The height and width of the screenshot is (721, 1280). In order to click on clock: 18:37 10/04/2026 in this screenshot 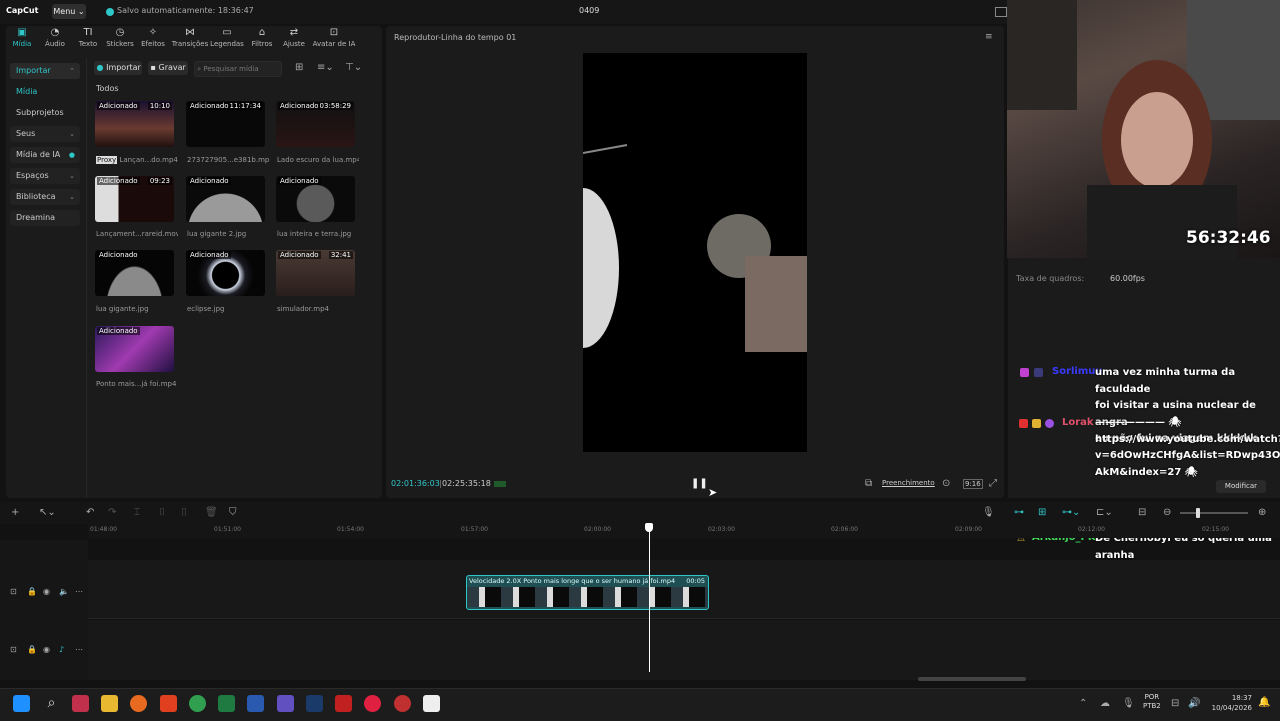, I will do `click(1230, 703)`.